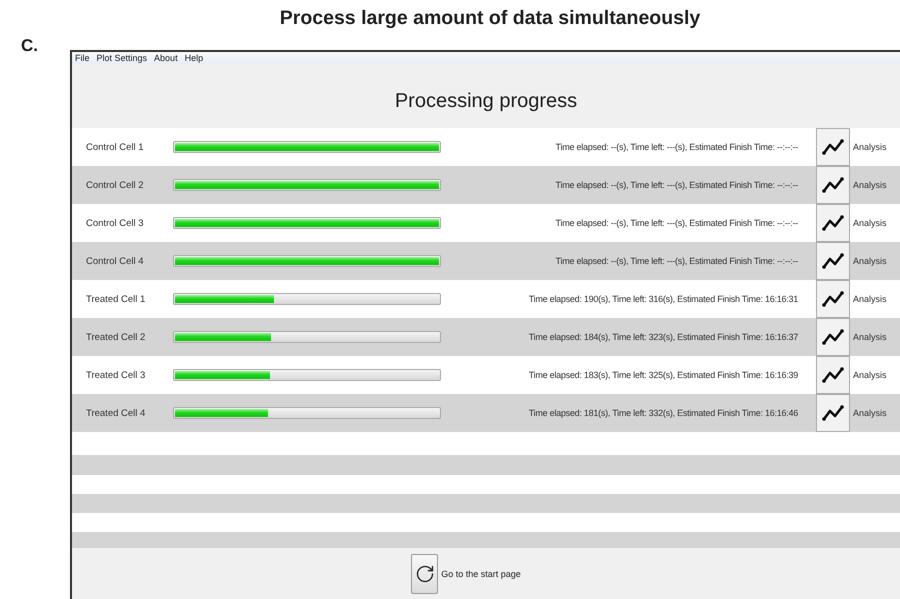  Describe the element at coordinates (490, 18) in the screenshot. I see `figure-heading: Process large amount of data simultaneously` at that location.